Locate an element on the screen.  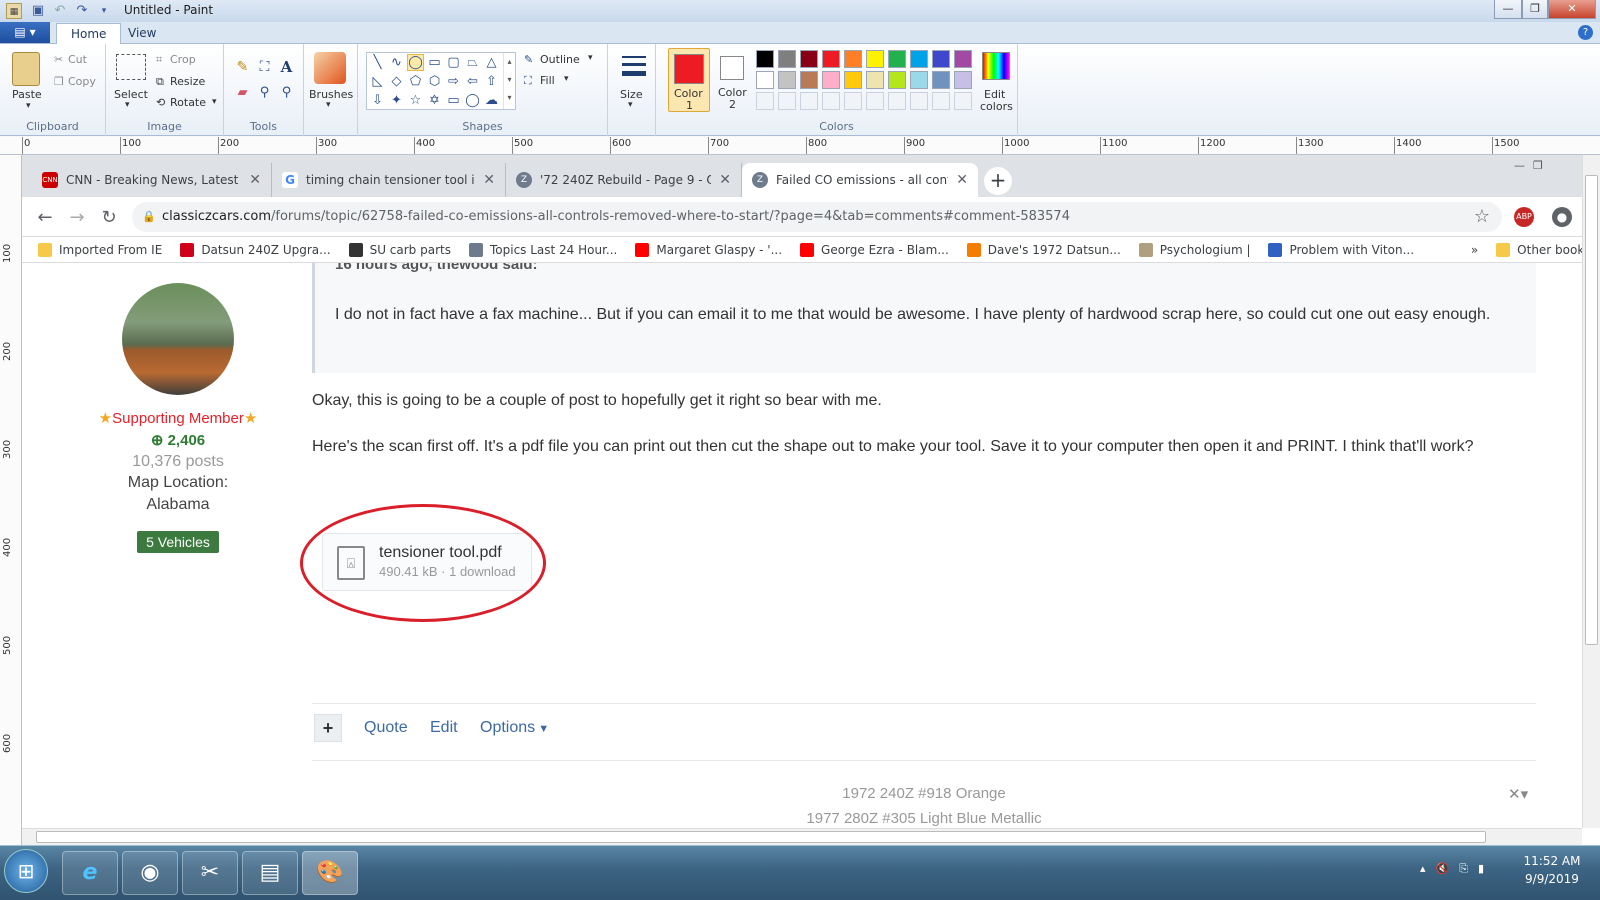
down-arrow-shape-icon: ⇩ is located at coordinates (377, 100).